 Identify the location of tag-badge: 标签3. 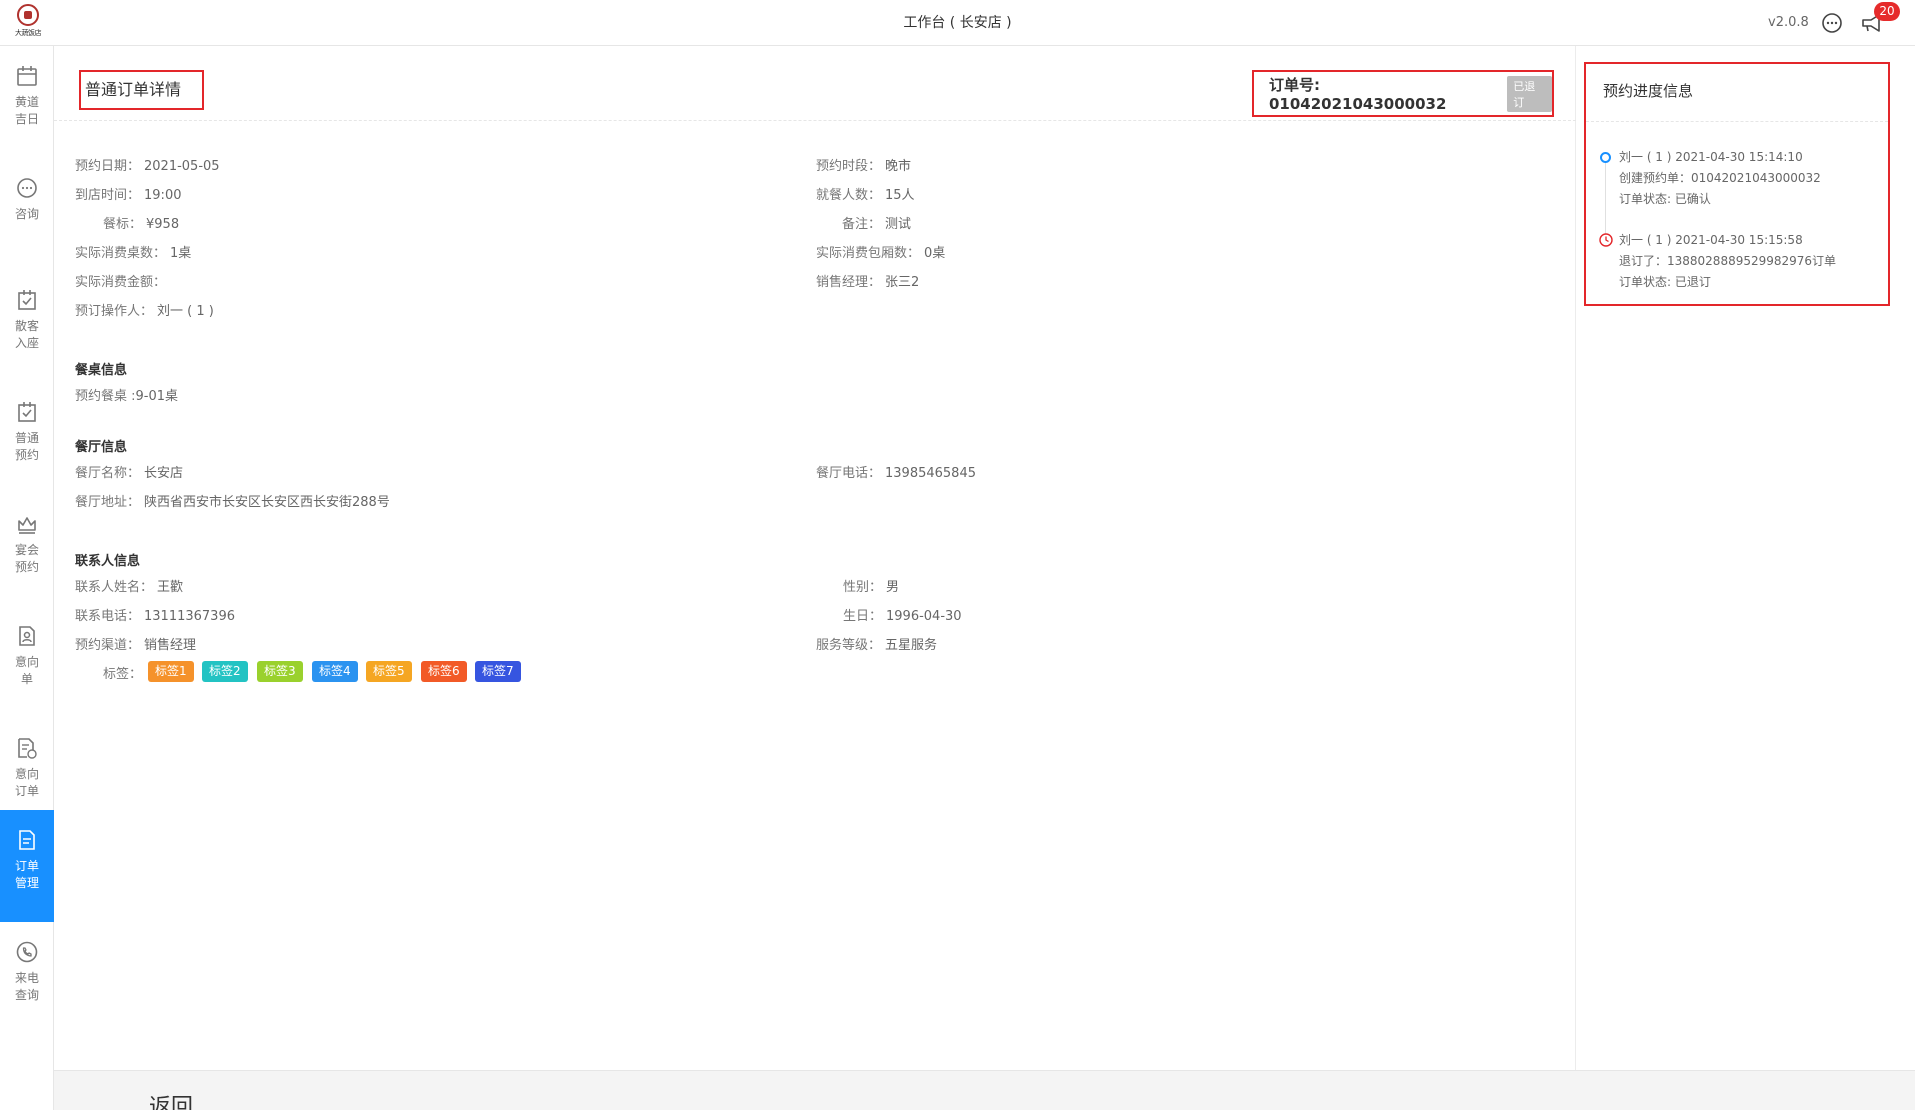
(280, 671).